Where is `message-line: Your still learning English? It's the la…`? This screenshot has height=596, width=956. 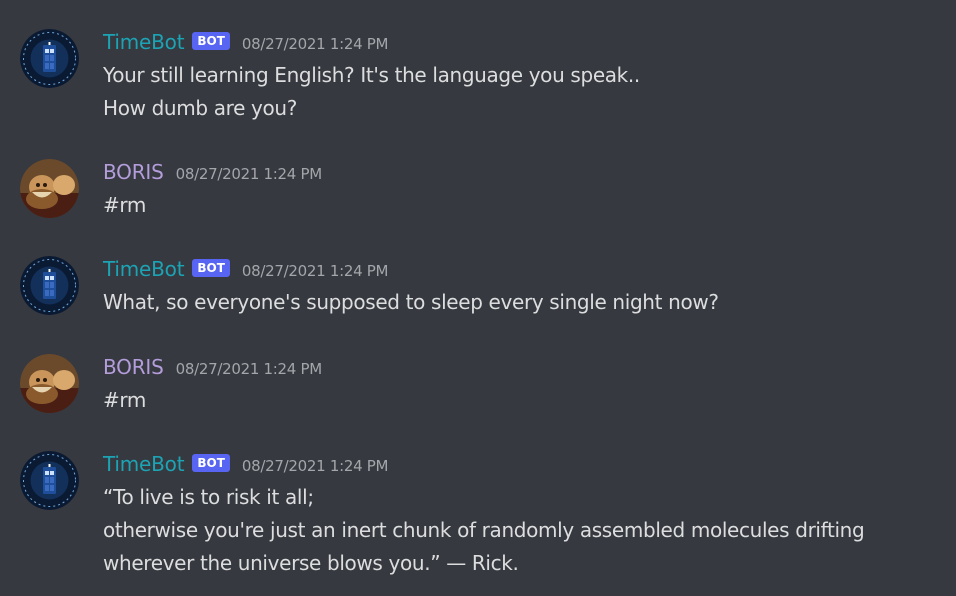 message-line: Your still learning English? It's the la… is located at coordinates (371, 75).